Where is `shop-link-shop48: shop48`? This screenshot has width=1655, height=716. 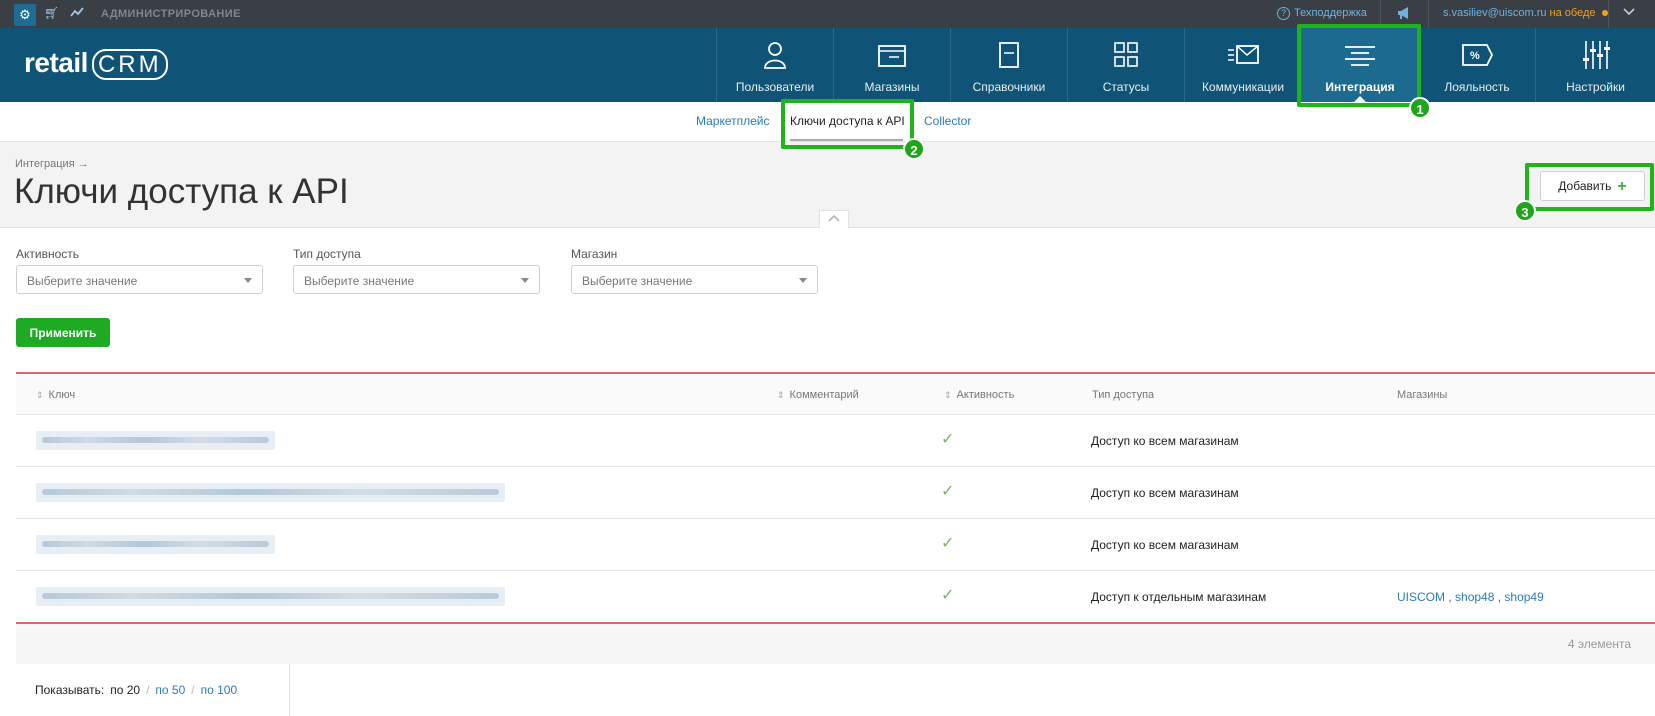 shop-link-shop48: shop48 is located at coordinates (1474, 597).